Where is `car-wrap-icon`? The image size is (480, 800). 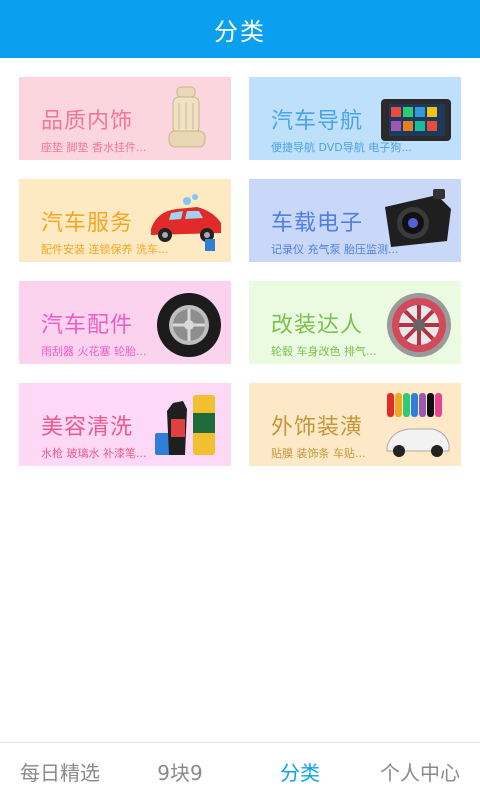 car-wrap-icon is located at coordinates (418, 425).